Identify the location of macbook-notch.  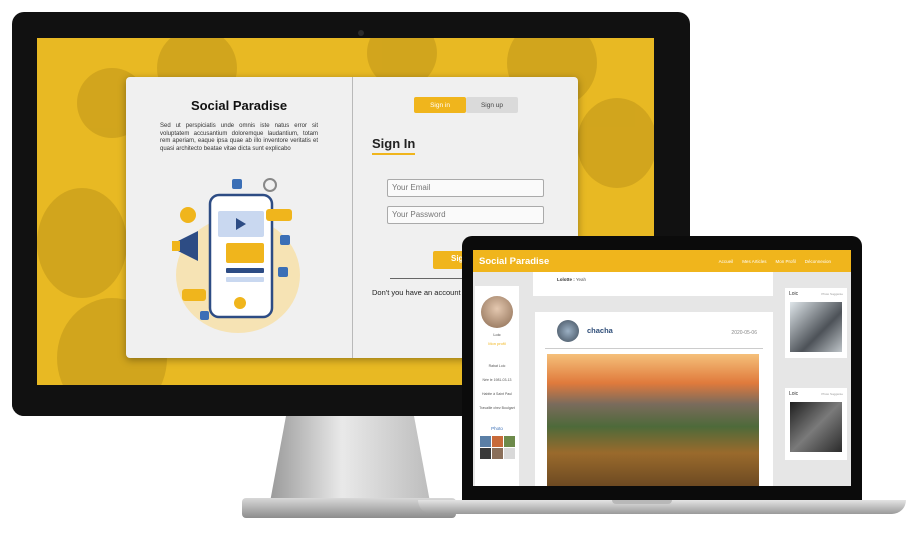
(642, 502).